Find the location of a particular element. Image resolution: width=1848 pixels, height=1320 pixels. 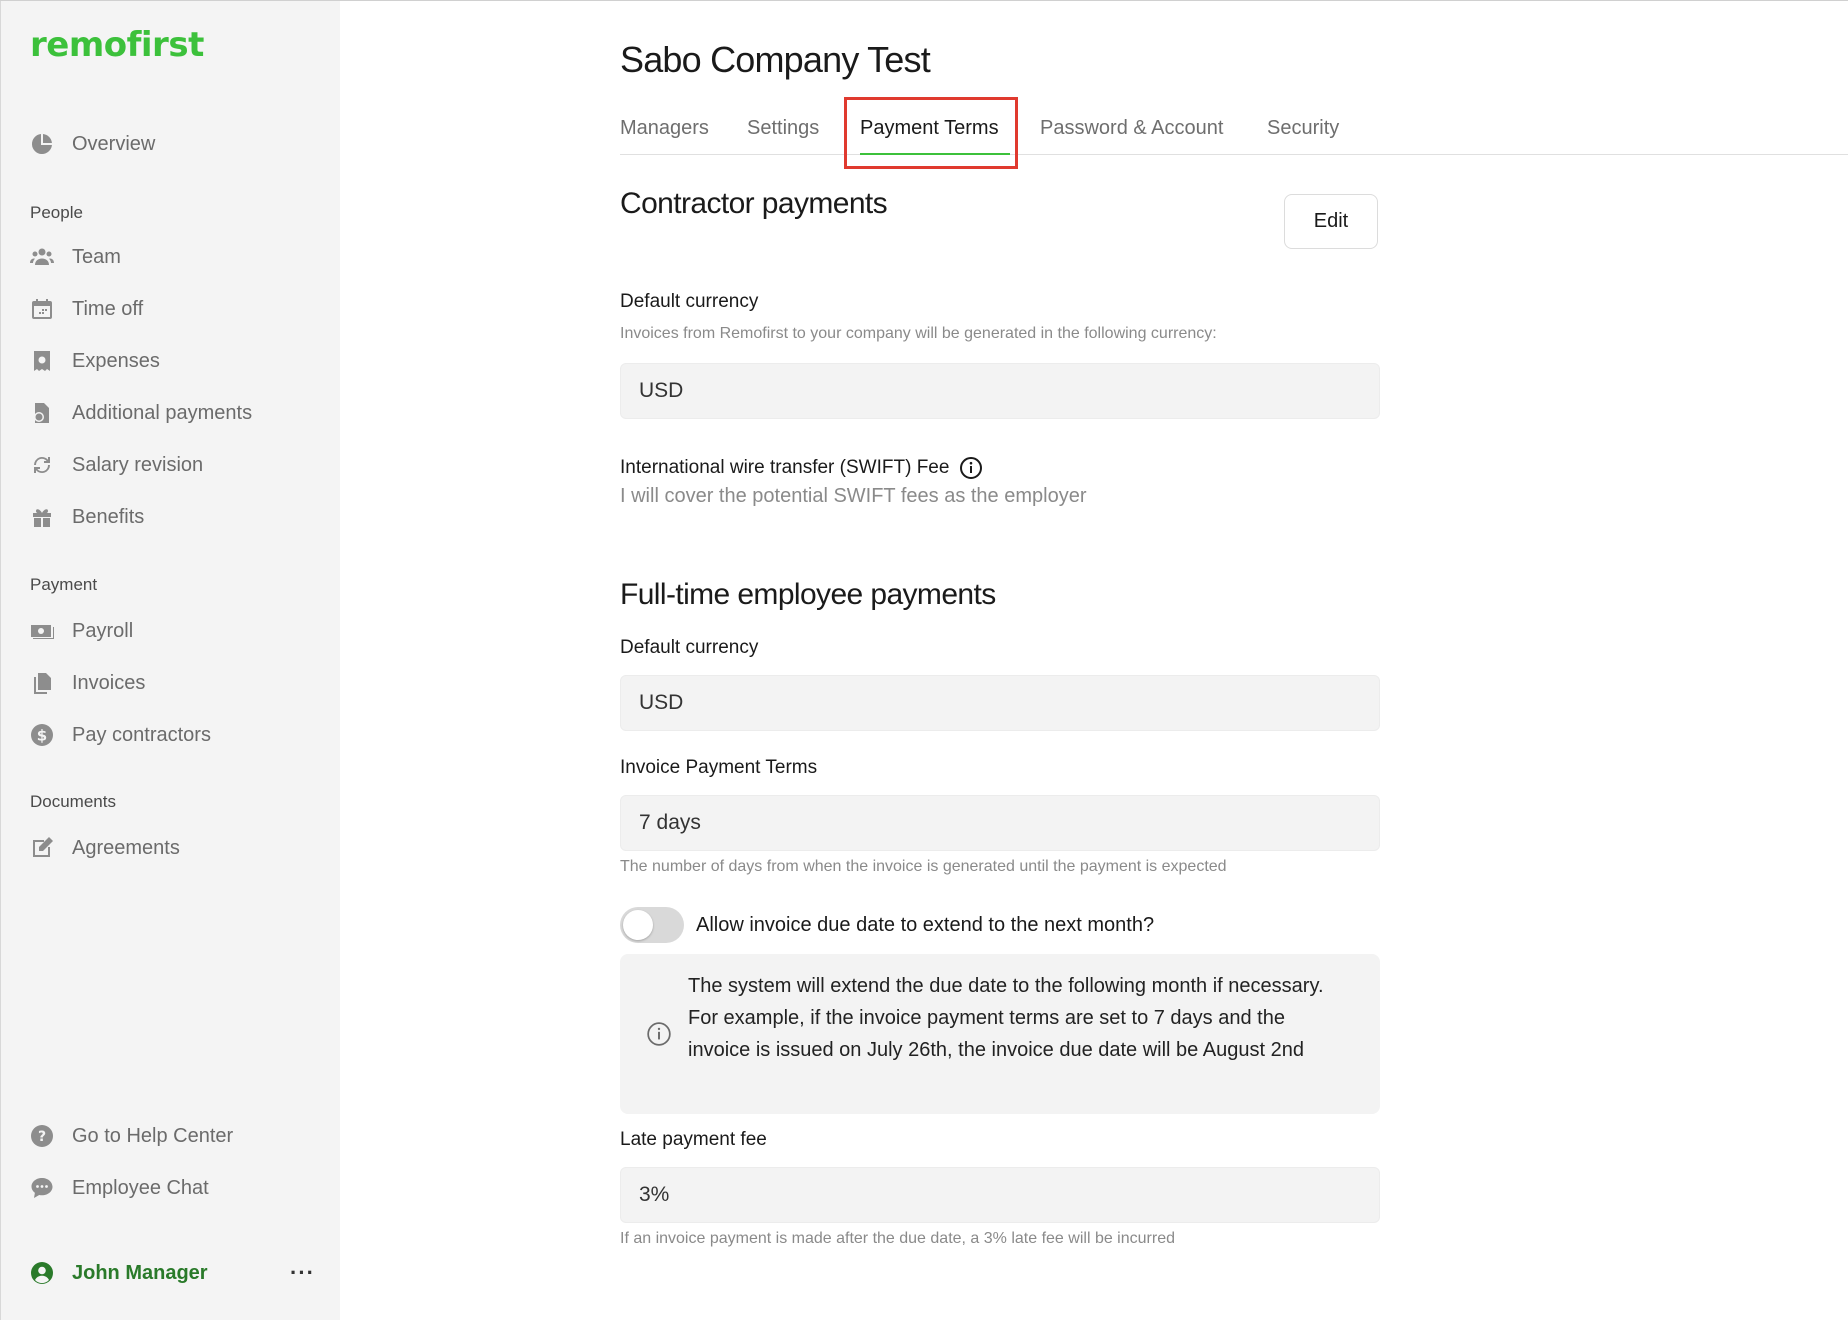

nav-additional-payments: Additional payments is located at coordinates (141, 413).